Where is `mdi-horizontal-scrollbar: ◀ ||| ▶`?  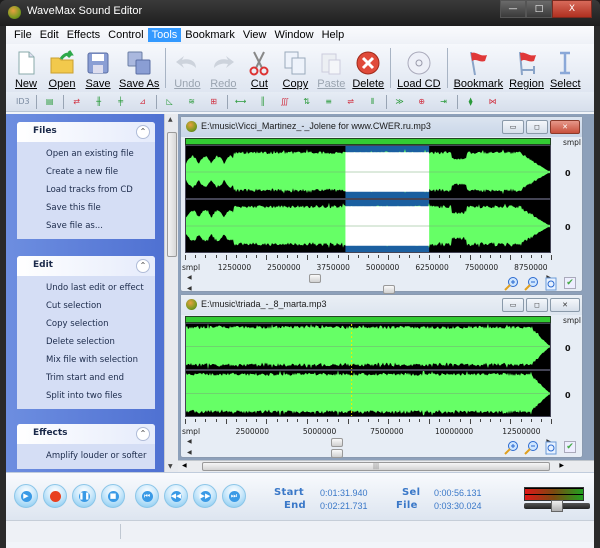 mdi-horizontal-scrollbar: ◀ ||| ▶ is located at coordinates (386, 466).